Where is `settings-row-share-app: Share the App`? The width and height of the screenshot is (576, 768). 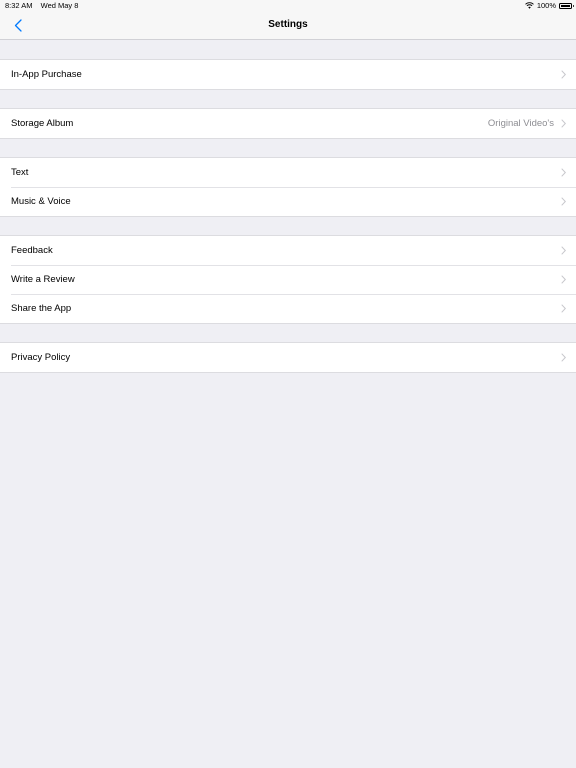 settings-row-share-app: Share the App is located at coordinates (288, 308).